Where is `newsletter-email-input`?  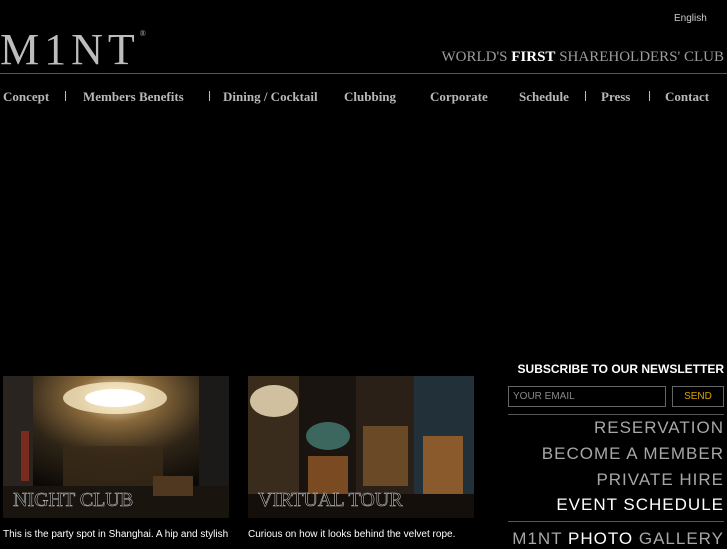 newsletter-email-input is located at coordinates (587, 396).